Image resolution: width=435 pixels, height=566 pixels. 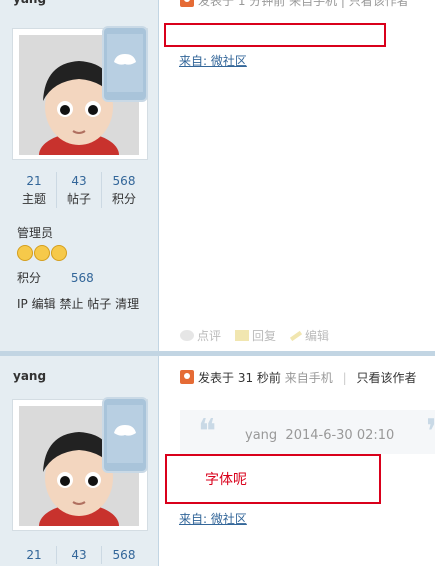 What do you see at coordinates (298, 377) in the screenshot?
I see `post-meta: 发表于 31 秒前 来自手机 | 只看该作者` at bounding box center [298, 377].